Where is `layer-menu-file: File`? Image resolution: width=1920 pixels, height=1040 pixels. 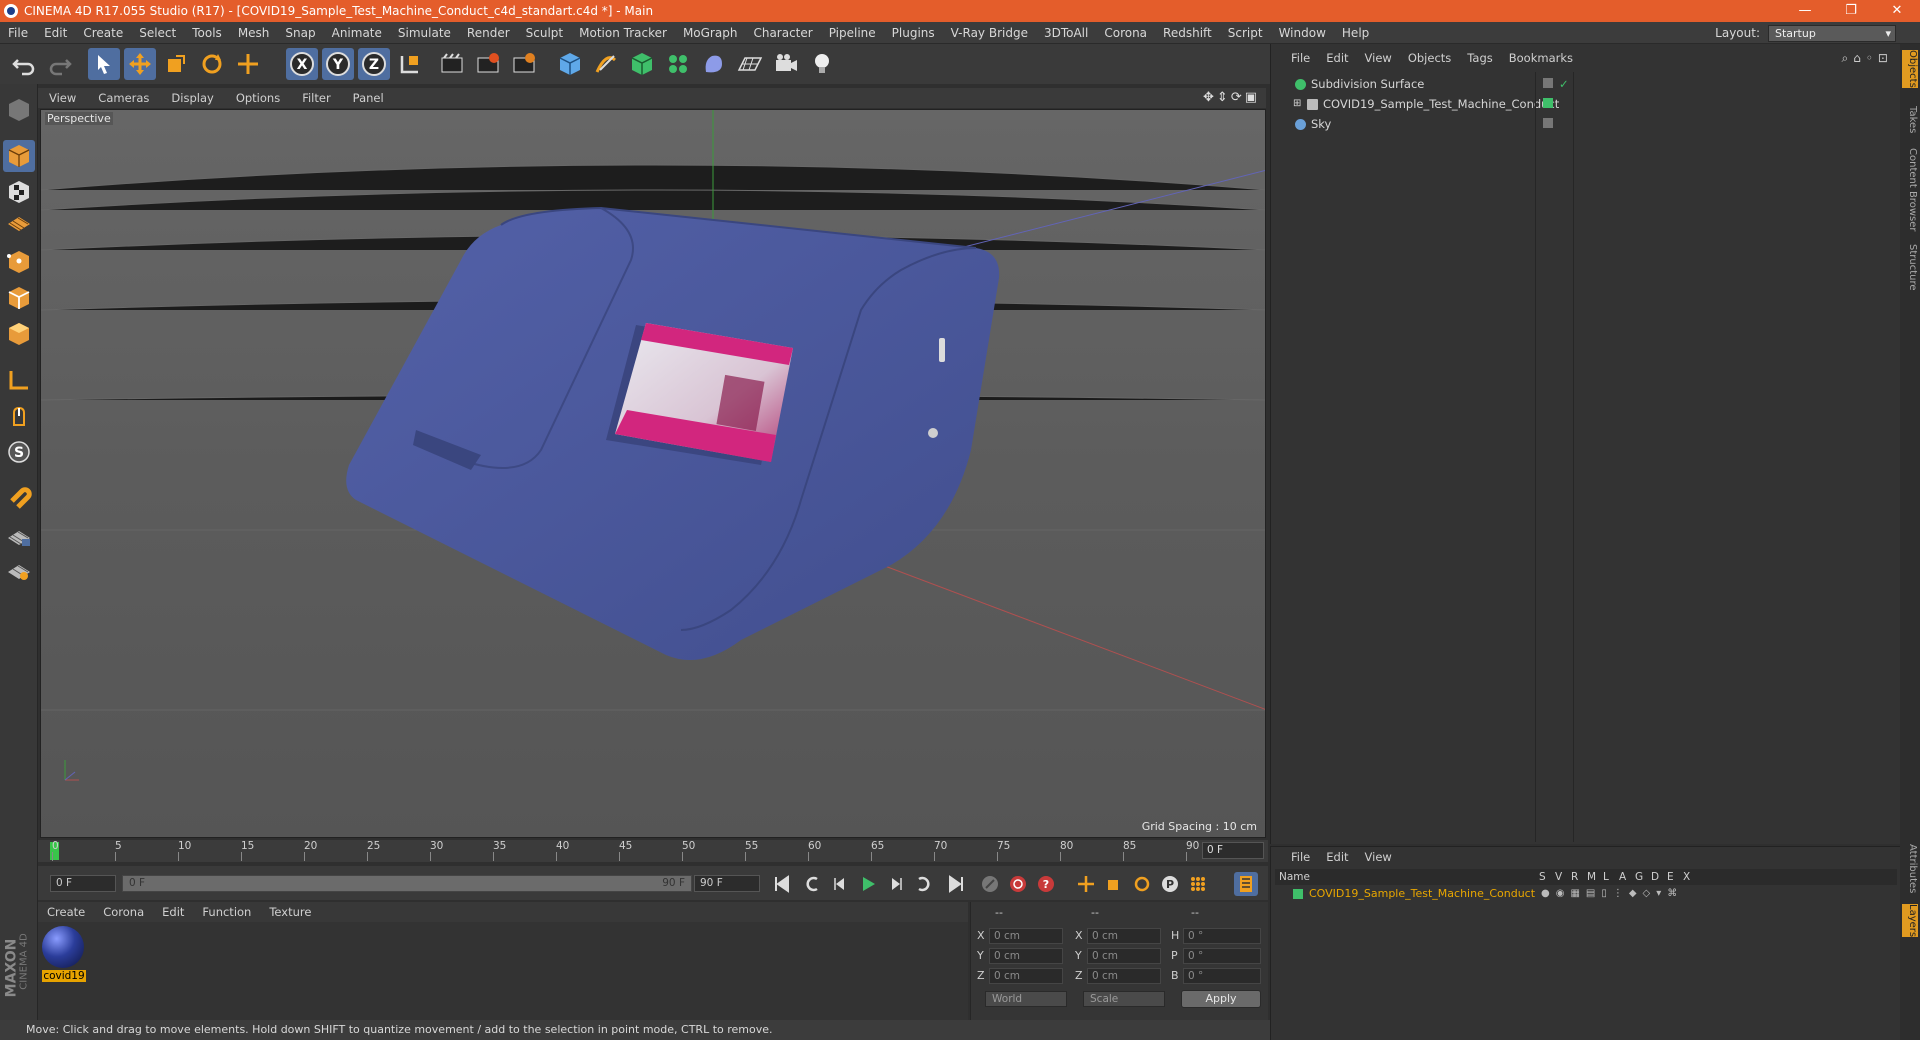
layer-menu-file: File is located at coordinates (1300, 857).